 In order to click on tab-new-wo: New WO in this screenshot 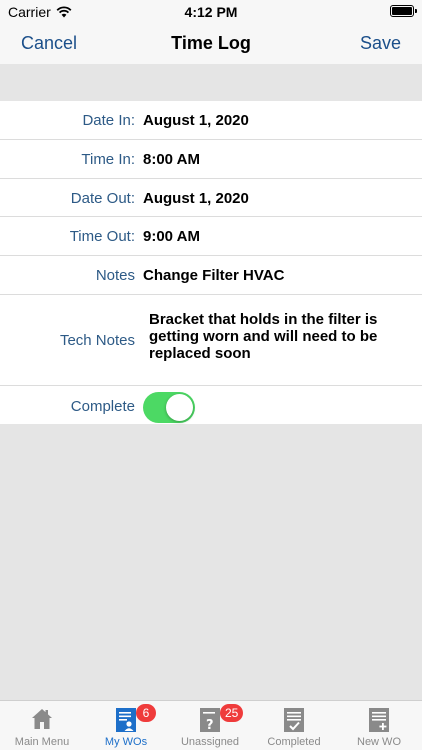, I will do `click(379, 725)`.